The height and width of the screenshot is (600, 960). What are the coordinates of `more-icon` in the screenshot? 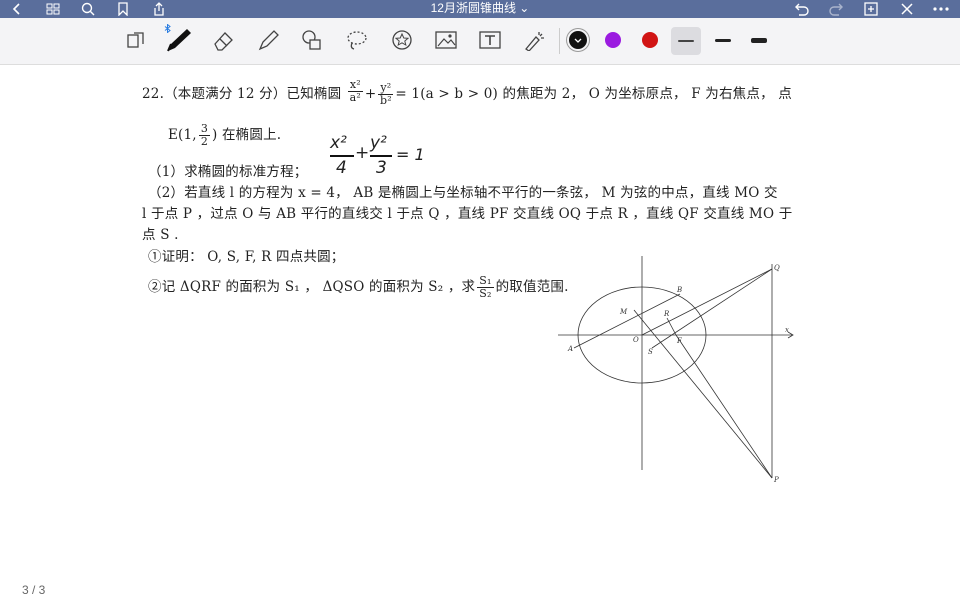 It's located at (941, 9).